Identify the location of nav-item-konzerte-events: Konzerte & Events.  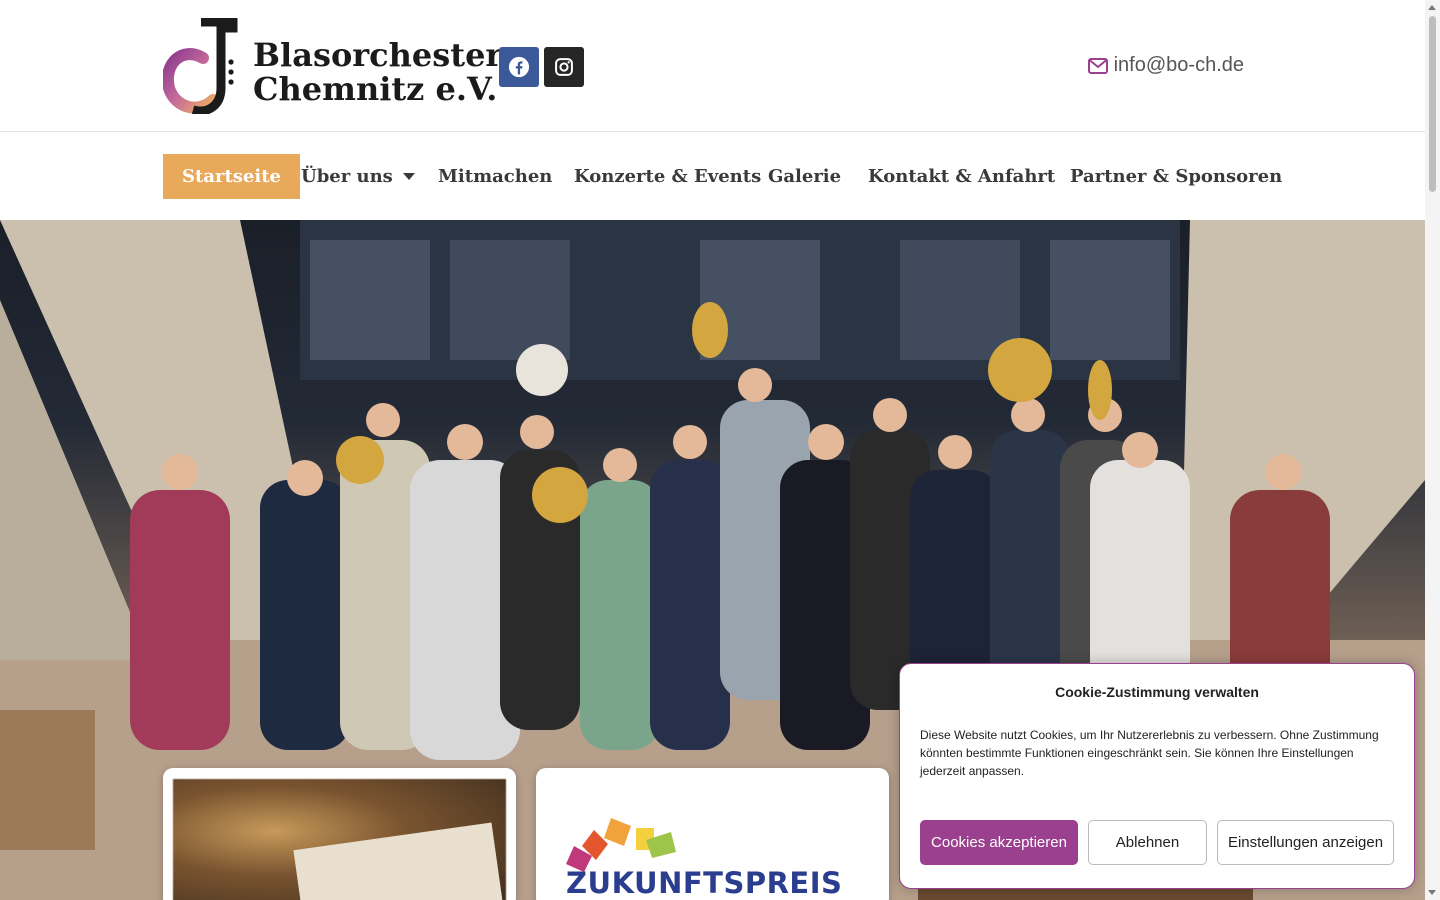
(667, 176).